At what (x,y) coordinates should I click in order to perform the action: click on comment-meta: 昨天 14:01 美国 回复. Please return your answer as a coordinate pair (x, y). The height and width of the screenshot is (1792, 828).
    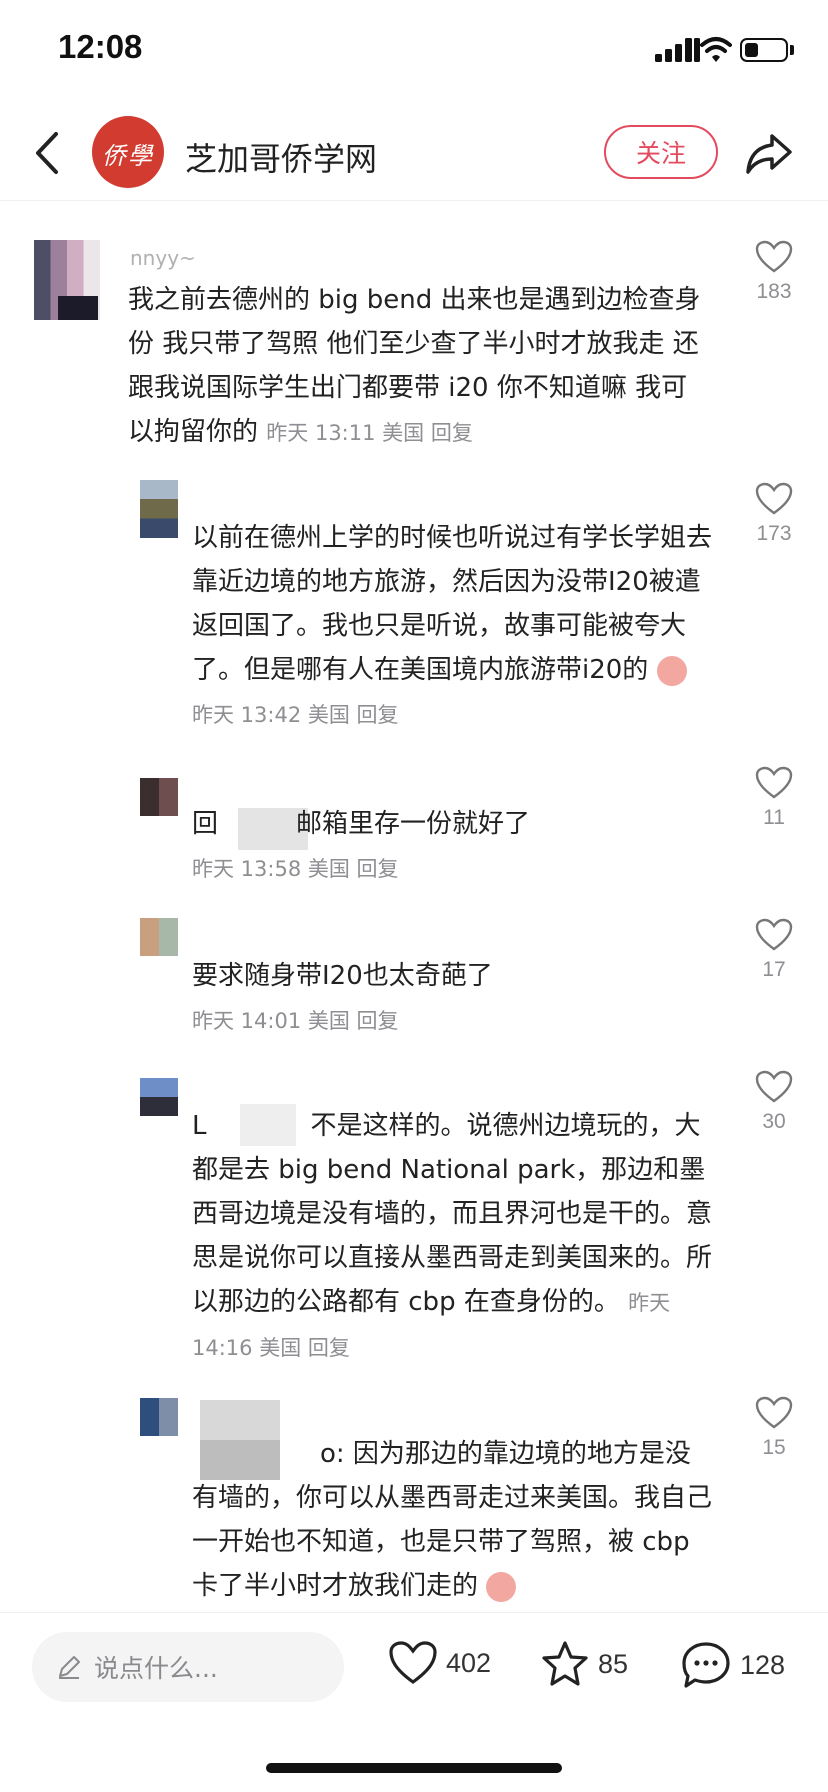
    Looking at the image, I should click on (295, 1021).